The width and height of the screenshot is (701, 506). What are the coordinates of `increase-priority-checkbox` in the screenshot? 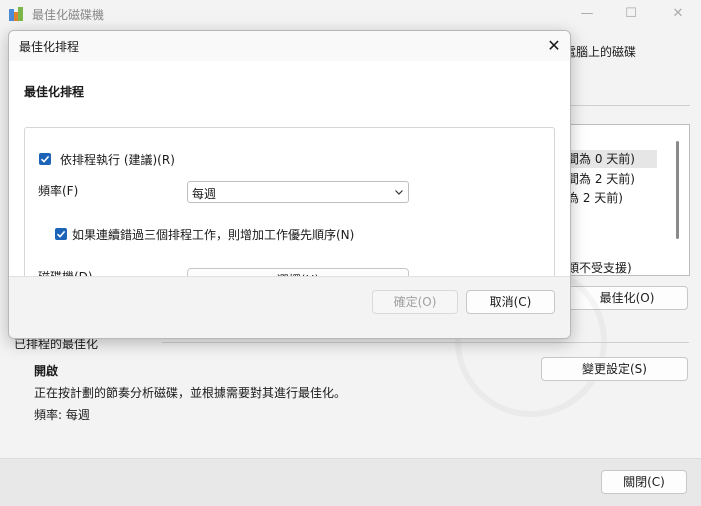 It's located at (61, 234).